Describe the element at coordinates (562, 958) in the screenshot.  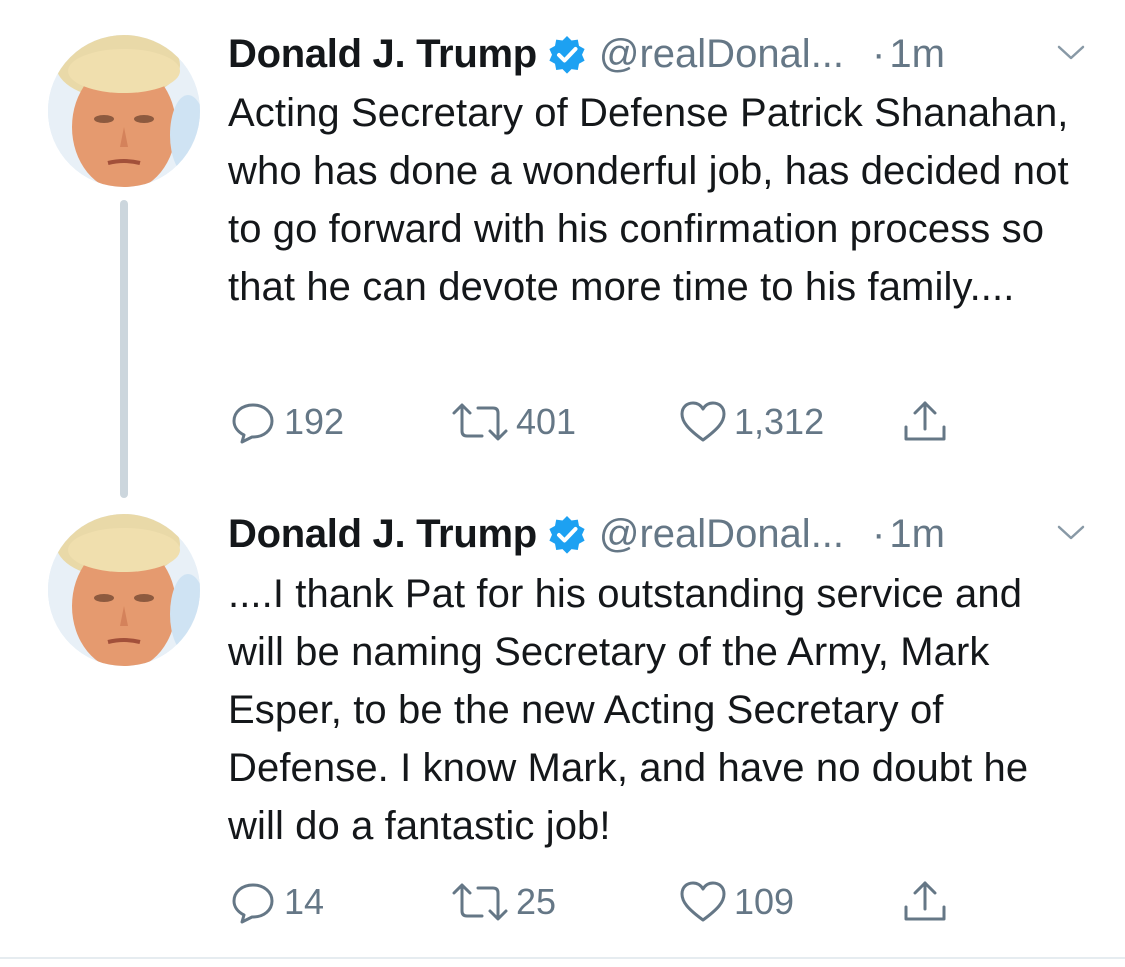
I see `divider` at that location.